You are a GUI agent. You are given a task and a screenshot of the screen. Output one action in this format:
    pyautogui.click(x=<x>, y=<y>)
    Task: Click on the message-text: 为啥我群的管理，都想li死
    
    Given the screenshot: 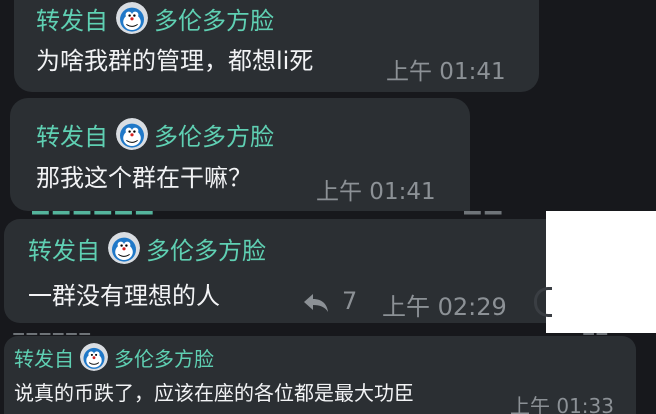 What is the action you would take?
    pyautogui.click(x=175, y=61)
    